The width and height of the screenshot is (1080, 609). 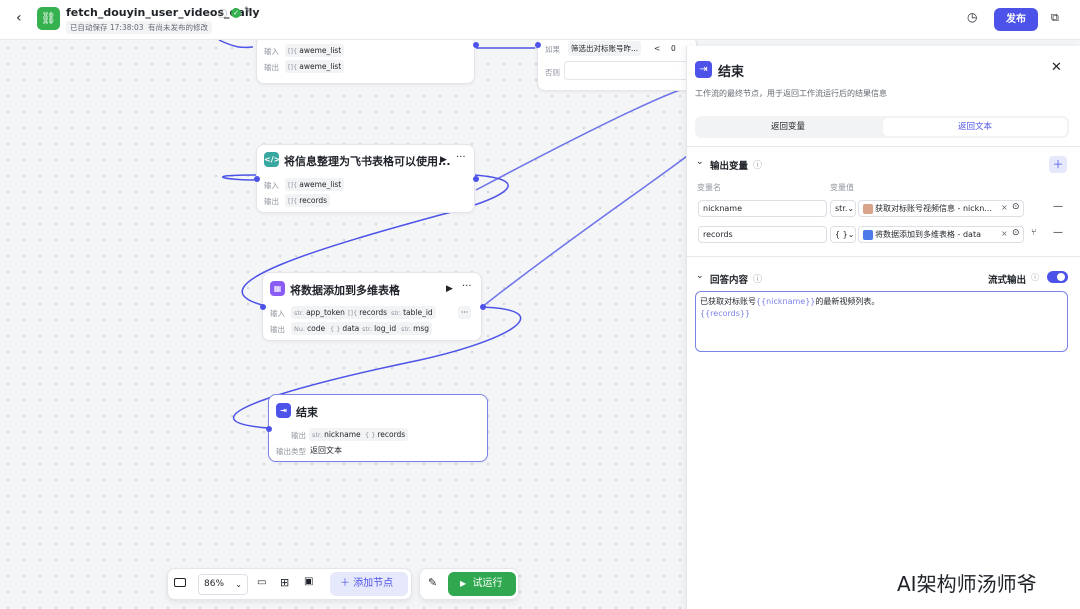 What do you see at coordinates (881, 321) in the screenshot?
I see `answer-textarea: 已获取对标账号{{nickname}}的最新视频列表。 {{records}}` at bounding box center [881, 321].